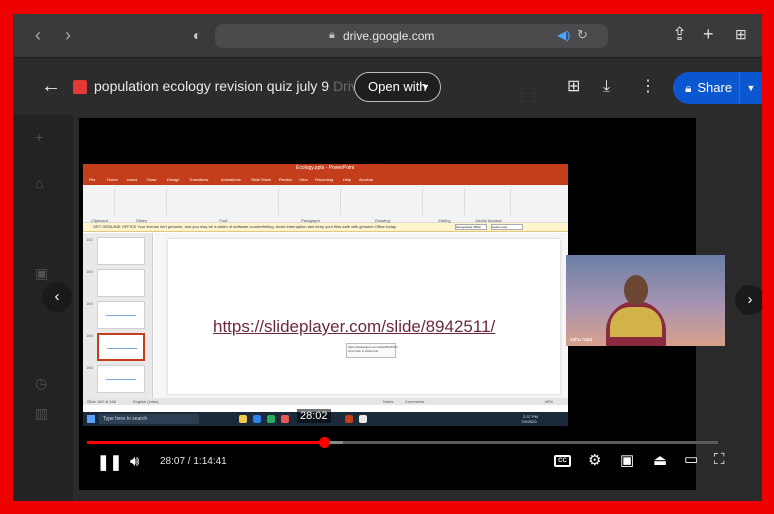 The image size is (774, 514). What do you see at coordinates (80, 87) in the screenshot?
I see `slides-file-icon` at bounding box center [80, 87].